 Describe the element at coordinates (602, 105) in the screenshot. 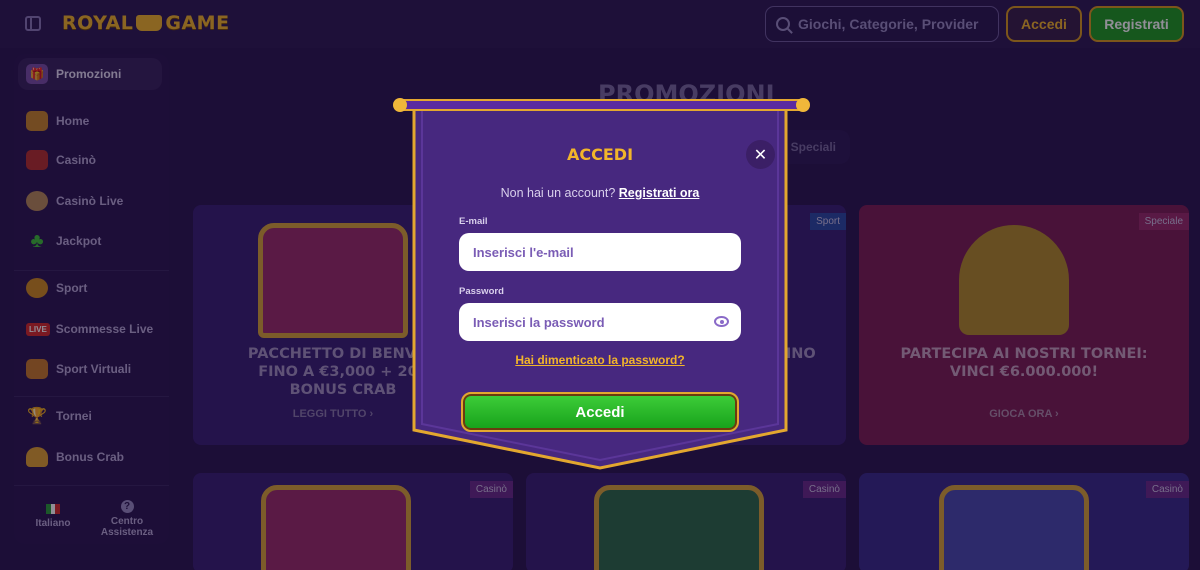

I see `banner-rod` at that location.